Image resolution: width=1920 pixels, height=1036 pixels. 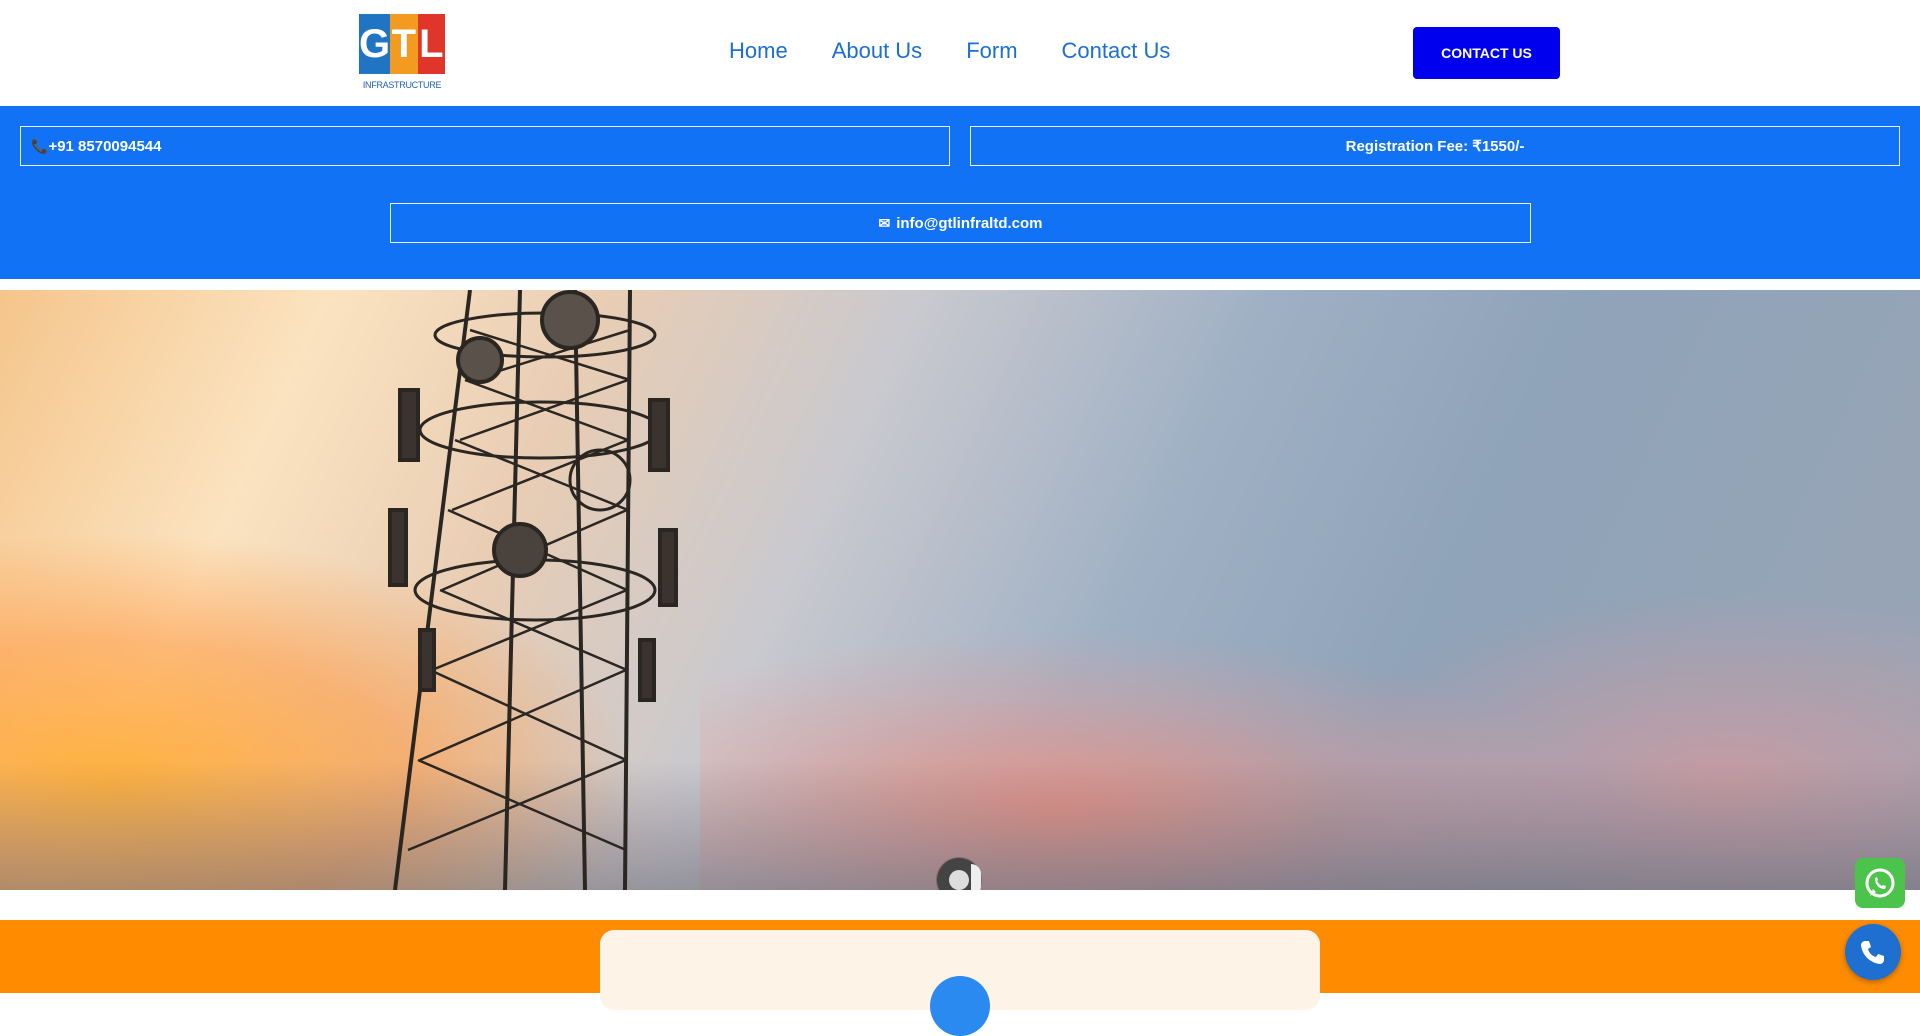 What do you see at coordinates (1486, 53) in the screenshot?
I see `contact-us-button: CONTACT US` at bounding box center [1486, 53].